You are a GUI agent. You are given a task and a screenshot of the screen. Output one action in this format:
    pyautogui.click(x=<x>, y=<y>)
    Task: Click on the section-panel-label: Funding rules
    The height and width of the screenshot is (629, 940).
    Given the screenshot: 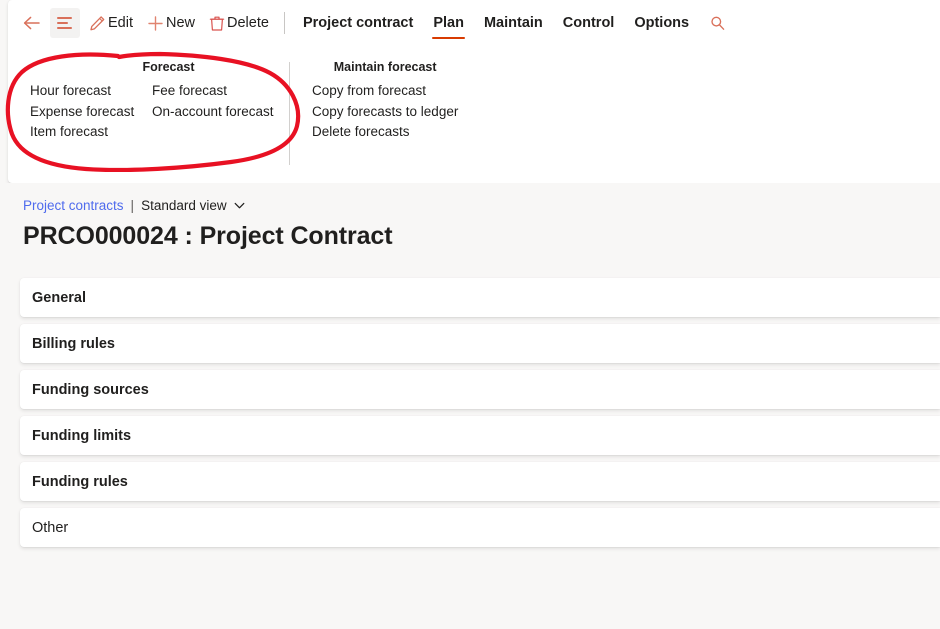 What is the action you would take?
    pyautogui.click(x=80, y=481)
    